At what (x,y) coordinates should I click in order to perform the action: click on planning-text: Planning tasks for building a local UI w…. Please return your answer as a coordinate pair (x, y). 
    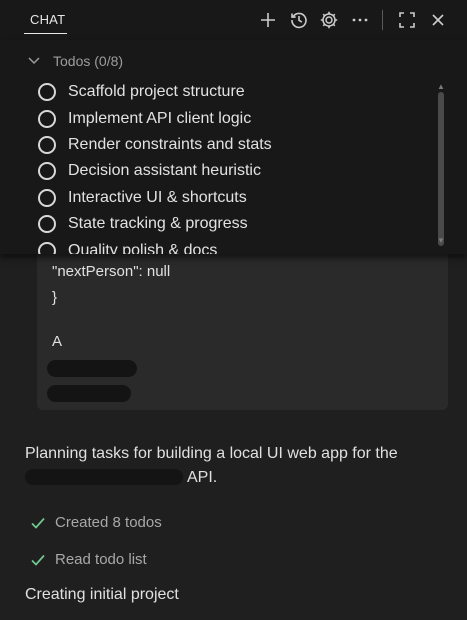
    Looking at the image, I should click on (211, 453).